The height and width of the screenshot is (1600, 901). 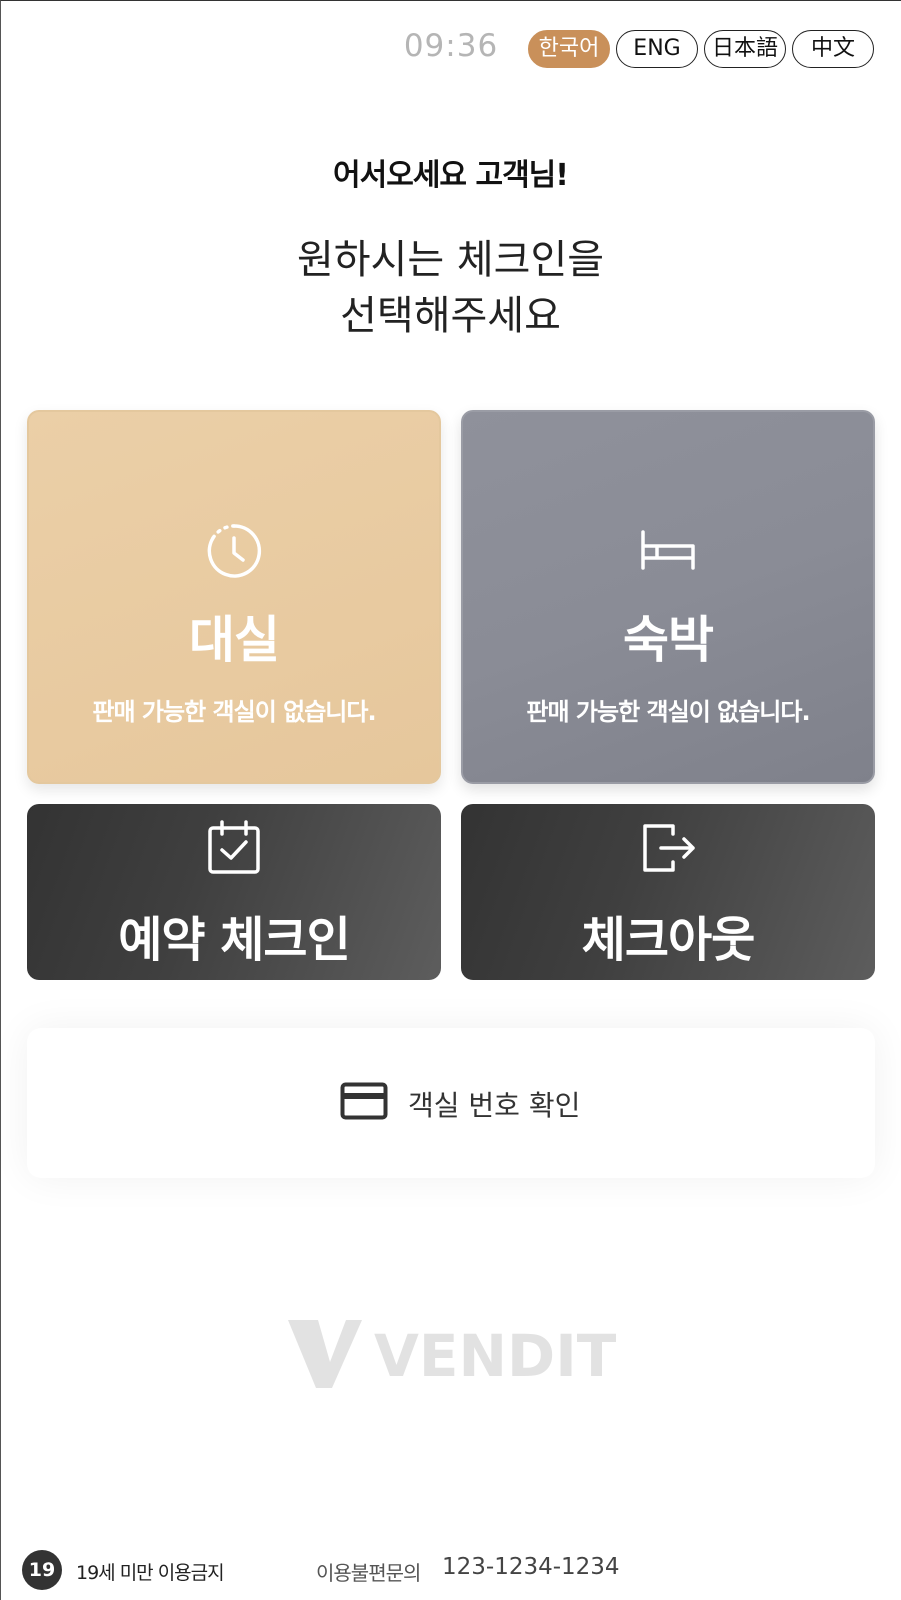 I want to click on room-number-check-button: 객실 번호 확인, so click(x=451, y=1103).